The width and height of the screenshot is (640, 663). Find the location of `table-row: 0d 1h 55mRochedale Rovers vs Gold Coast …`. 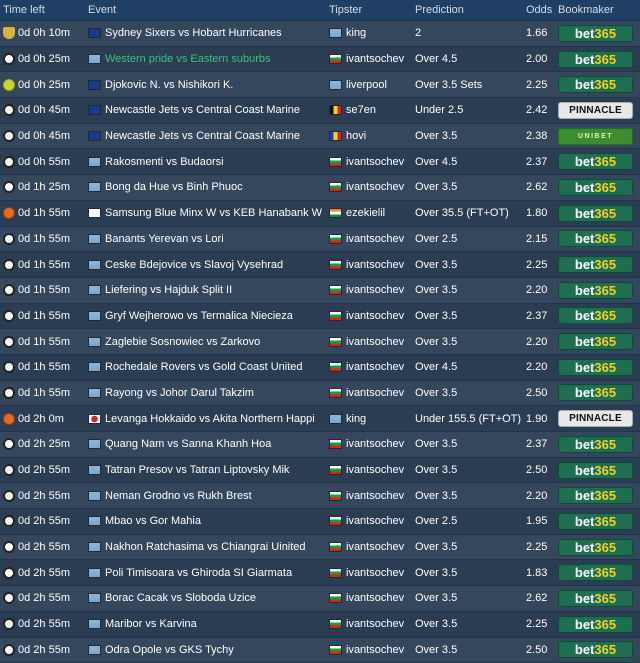

table-row: 0d 1h 55mRochedale Rovers vs Gold Coast … is located at coordinates (320, 368).